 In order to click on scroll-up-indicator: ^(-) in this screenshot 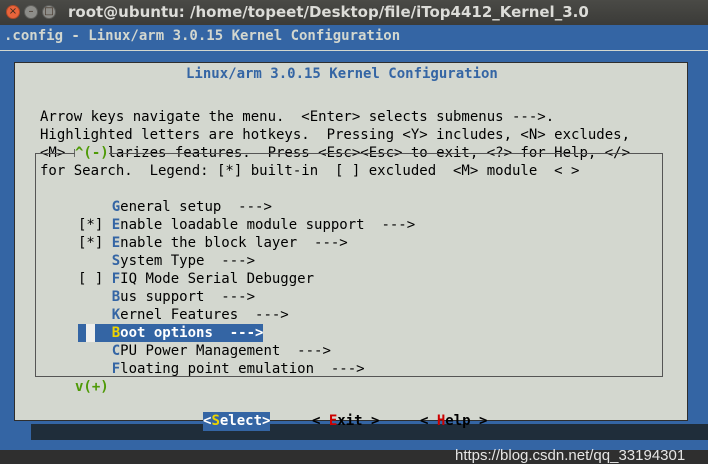, I will do `click(92, 153)`.